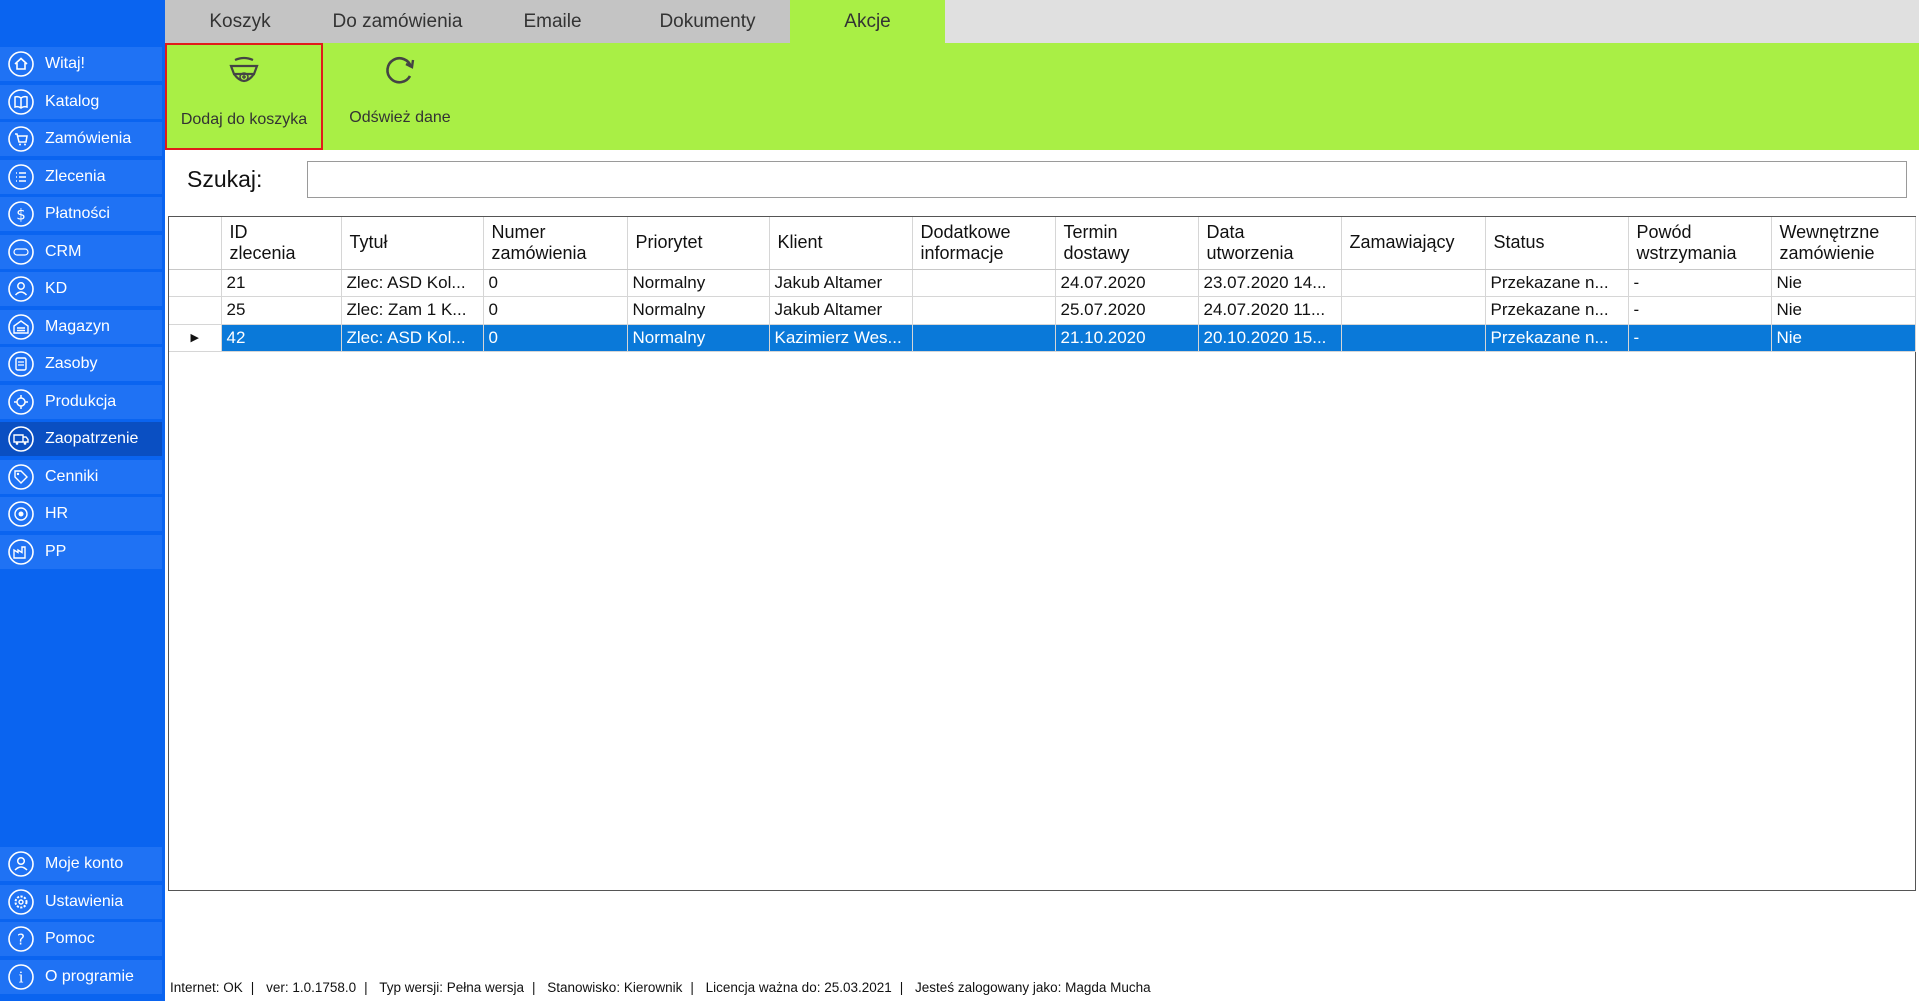 This screenshot has height=1001, width=1919. What do you see at coordinates (1127, 338) in the screenshot?
I see `table-cell: 21.10.2020` at bounding box center [1127, 338].